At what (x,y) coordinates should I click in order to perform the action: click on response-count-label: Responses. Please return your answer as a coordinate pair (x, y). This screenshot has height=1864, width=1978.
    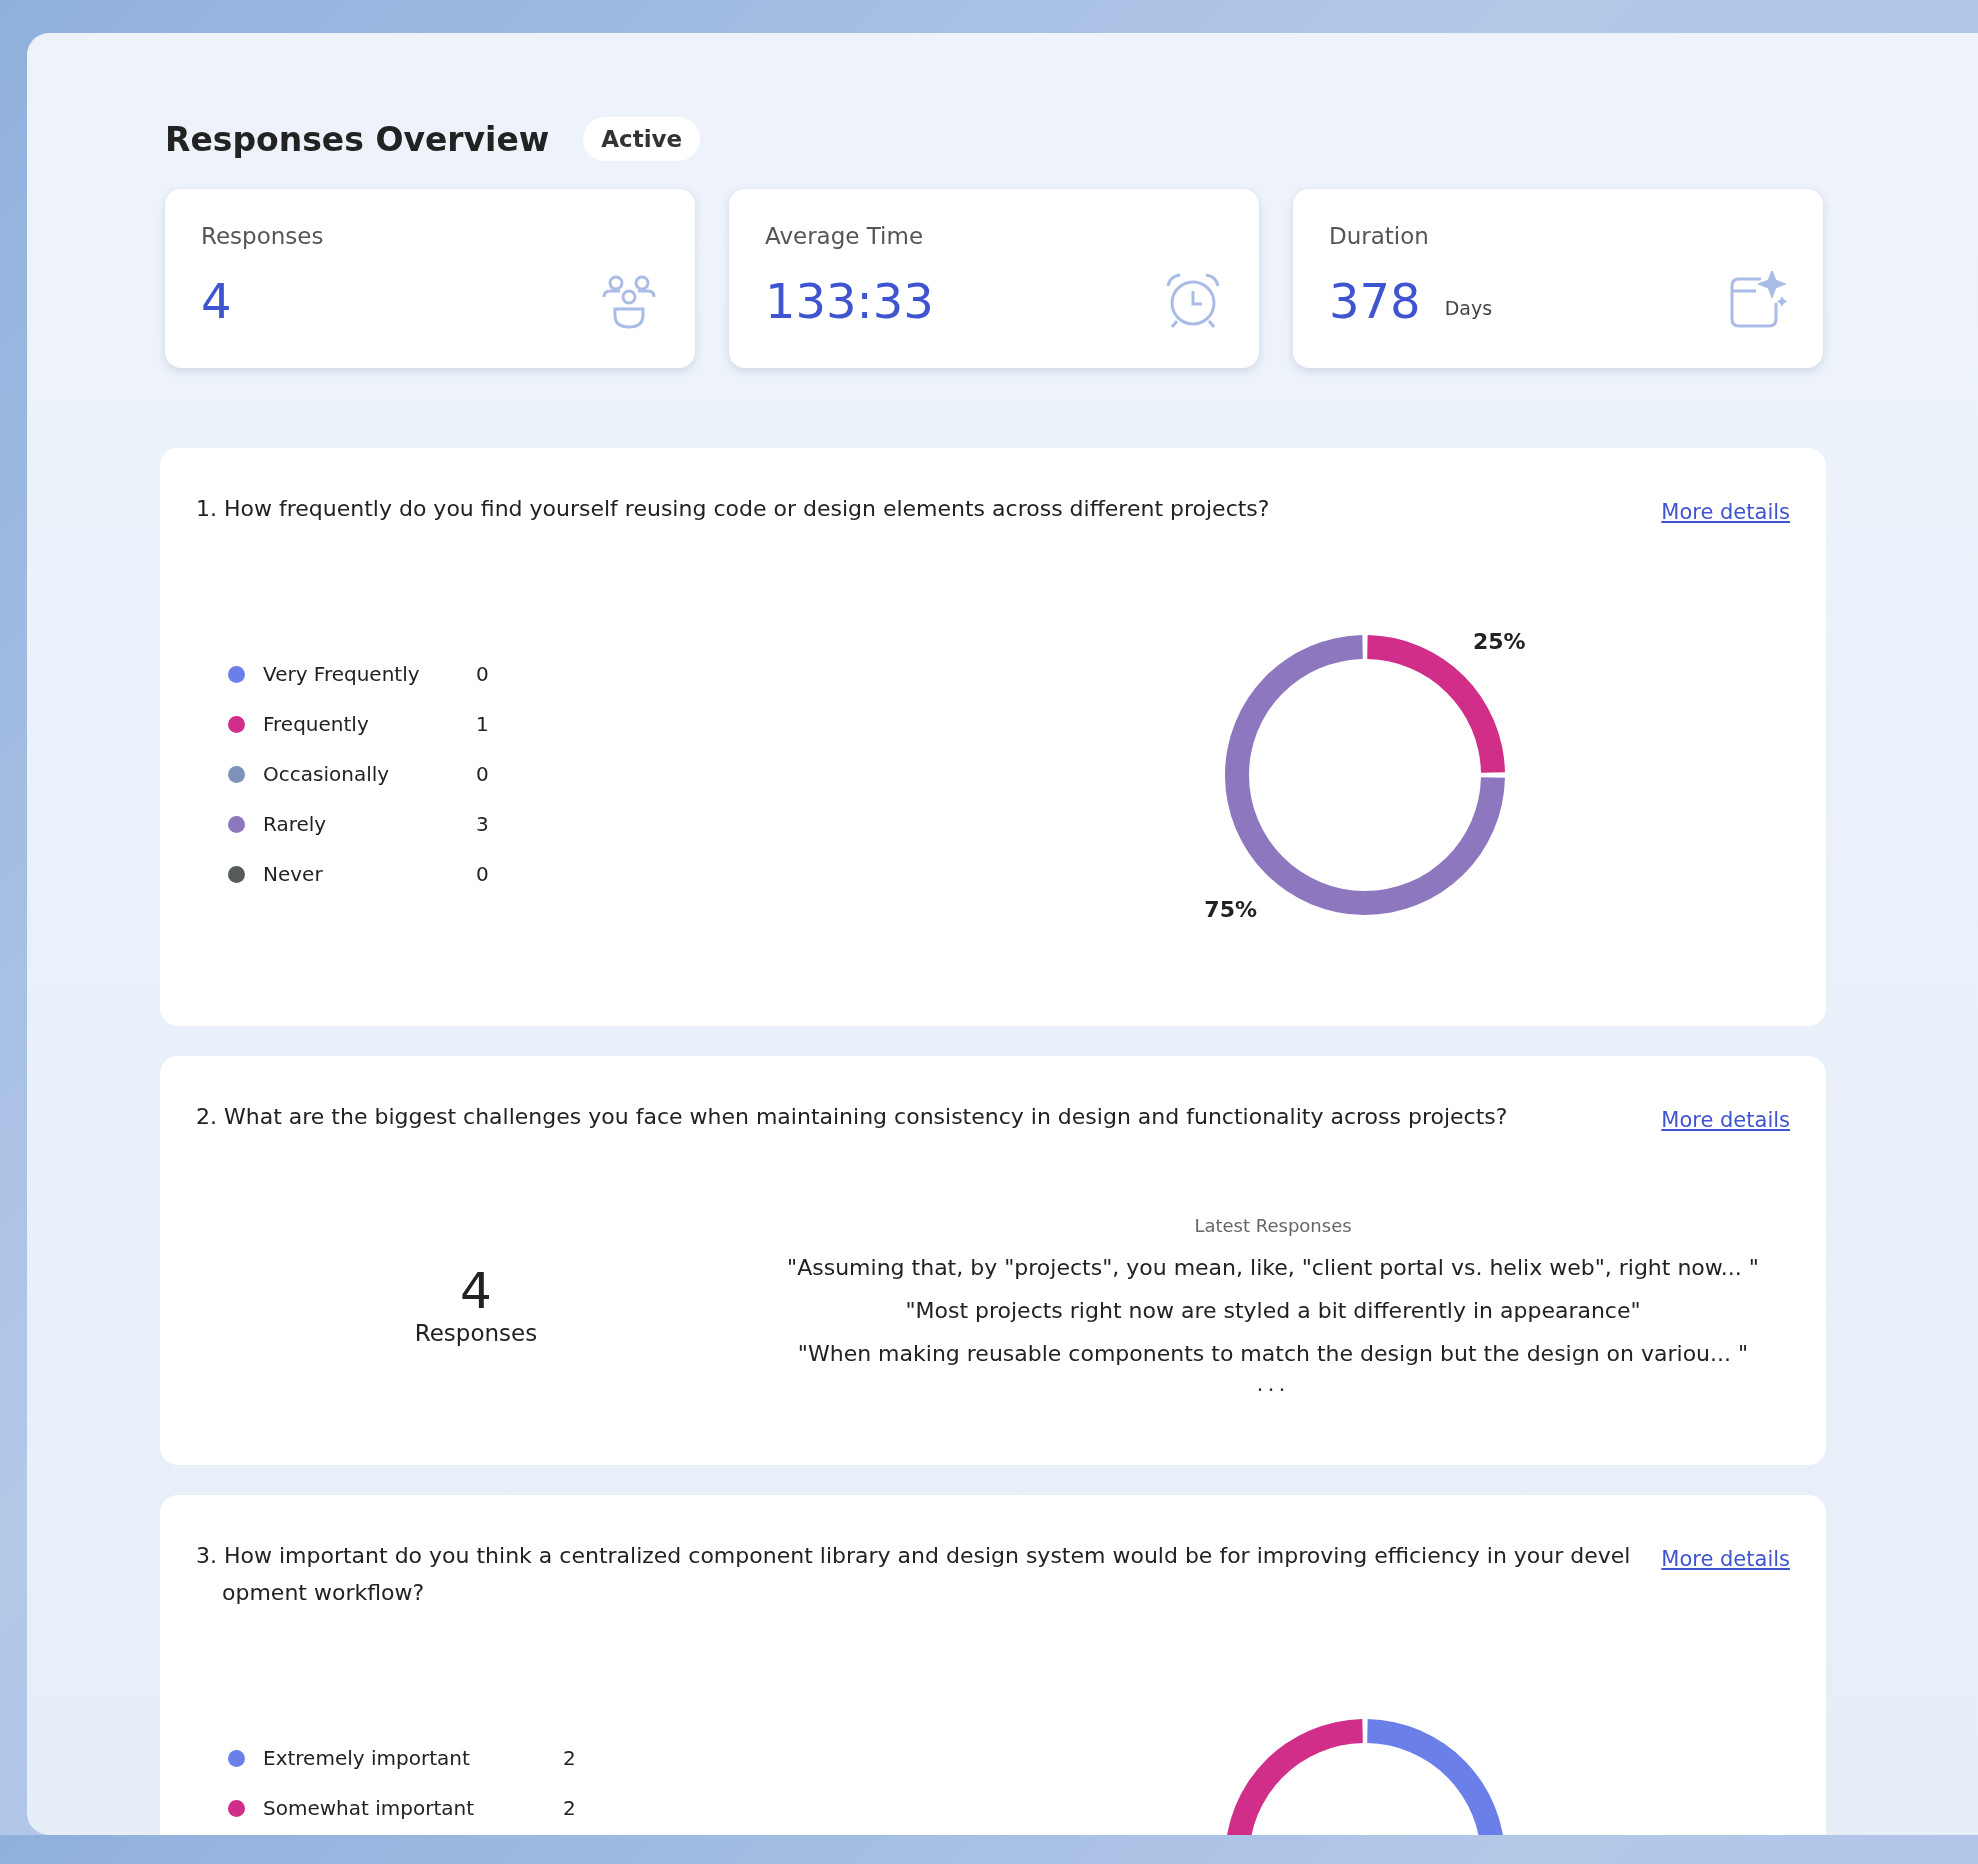
    Looking at the image, I should click on (476, 1333).